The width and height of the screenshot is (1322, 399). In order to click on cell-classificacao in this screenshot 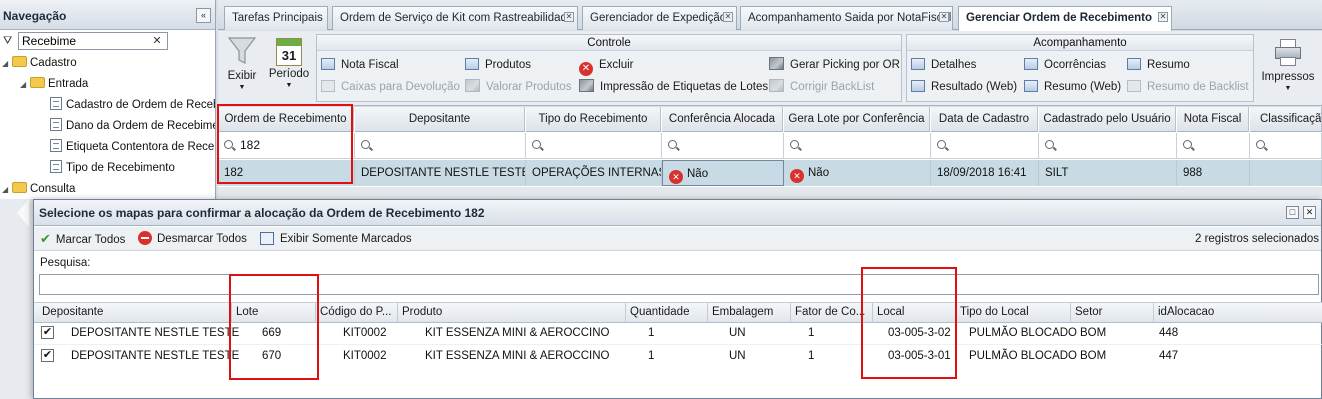, I will do `click(1286, 173)`.